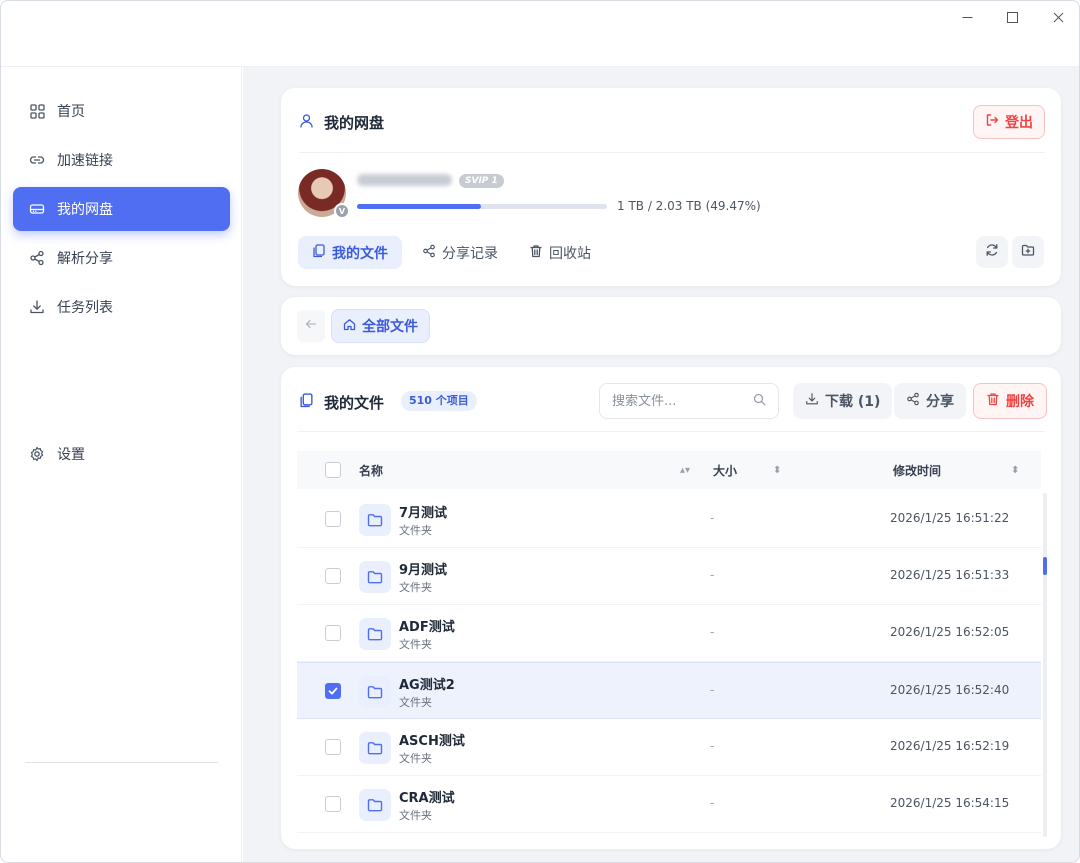 This screenshot has width=1080, height=863. What do you see at coordinates (354, 403) in the screenshot?
I see `files-title-label: 我的文件` at bounding box center [354, 403].